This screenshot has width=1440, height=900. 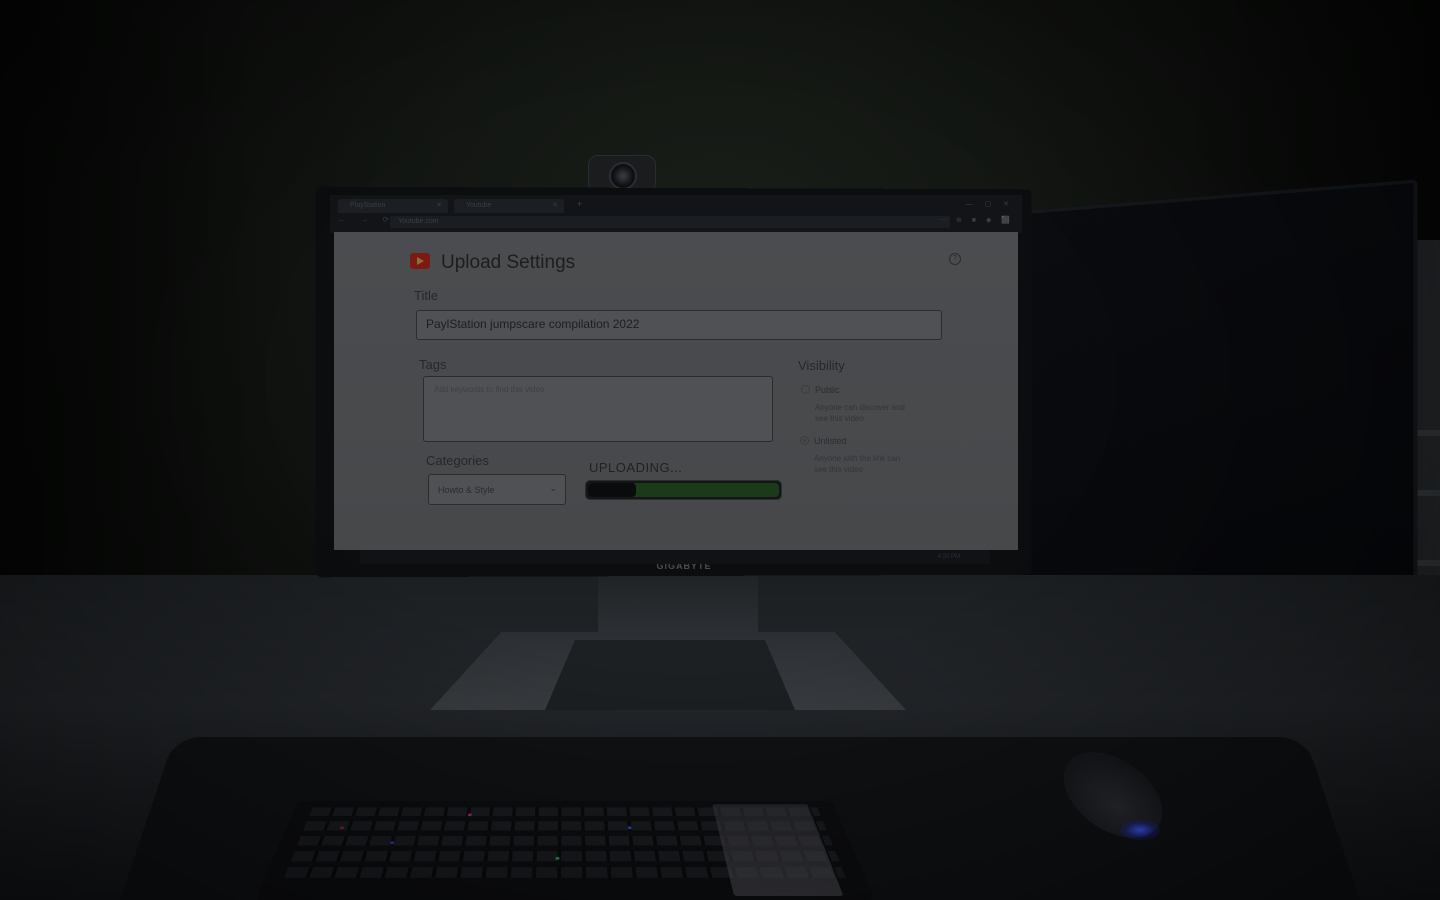 I want to click on progress-track, so click(x=683, y=490).